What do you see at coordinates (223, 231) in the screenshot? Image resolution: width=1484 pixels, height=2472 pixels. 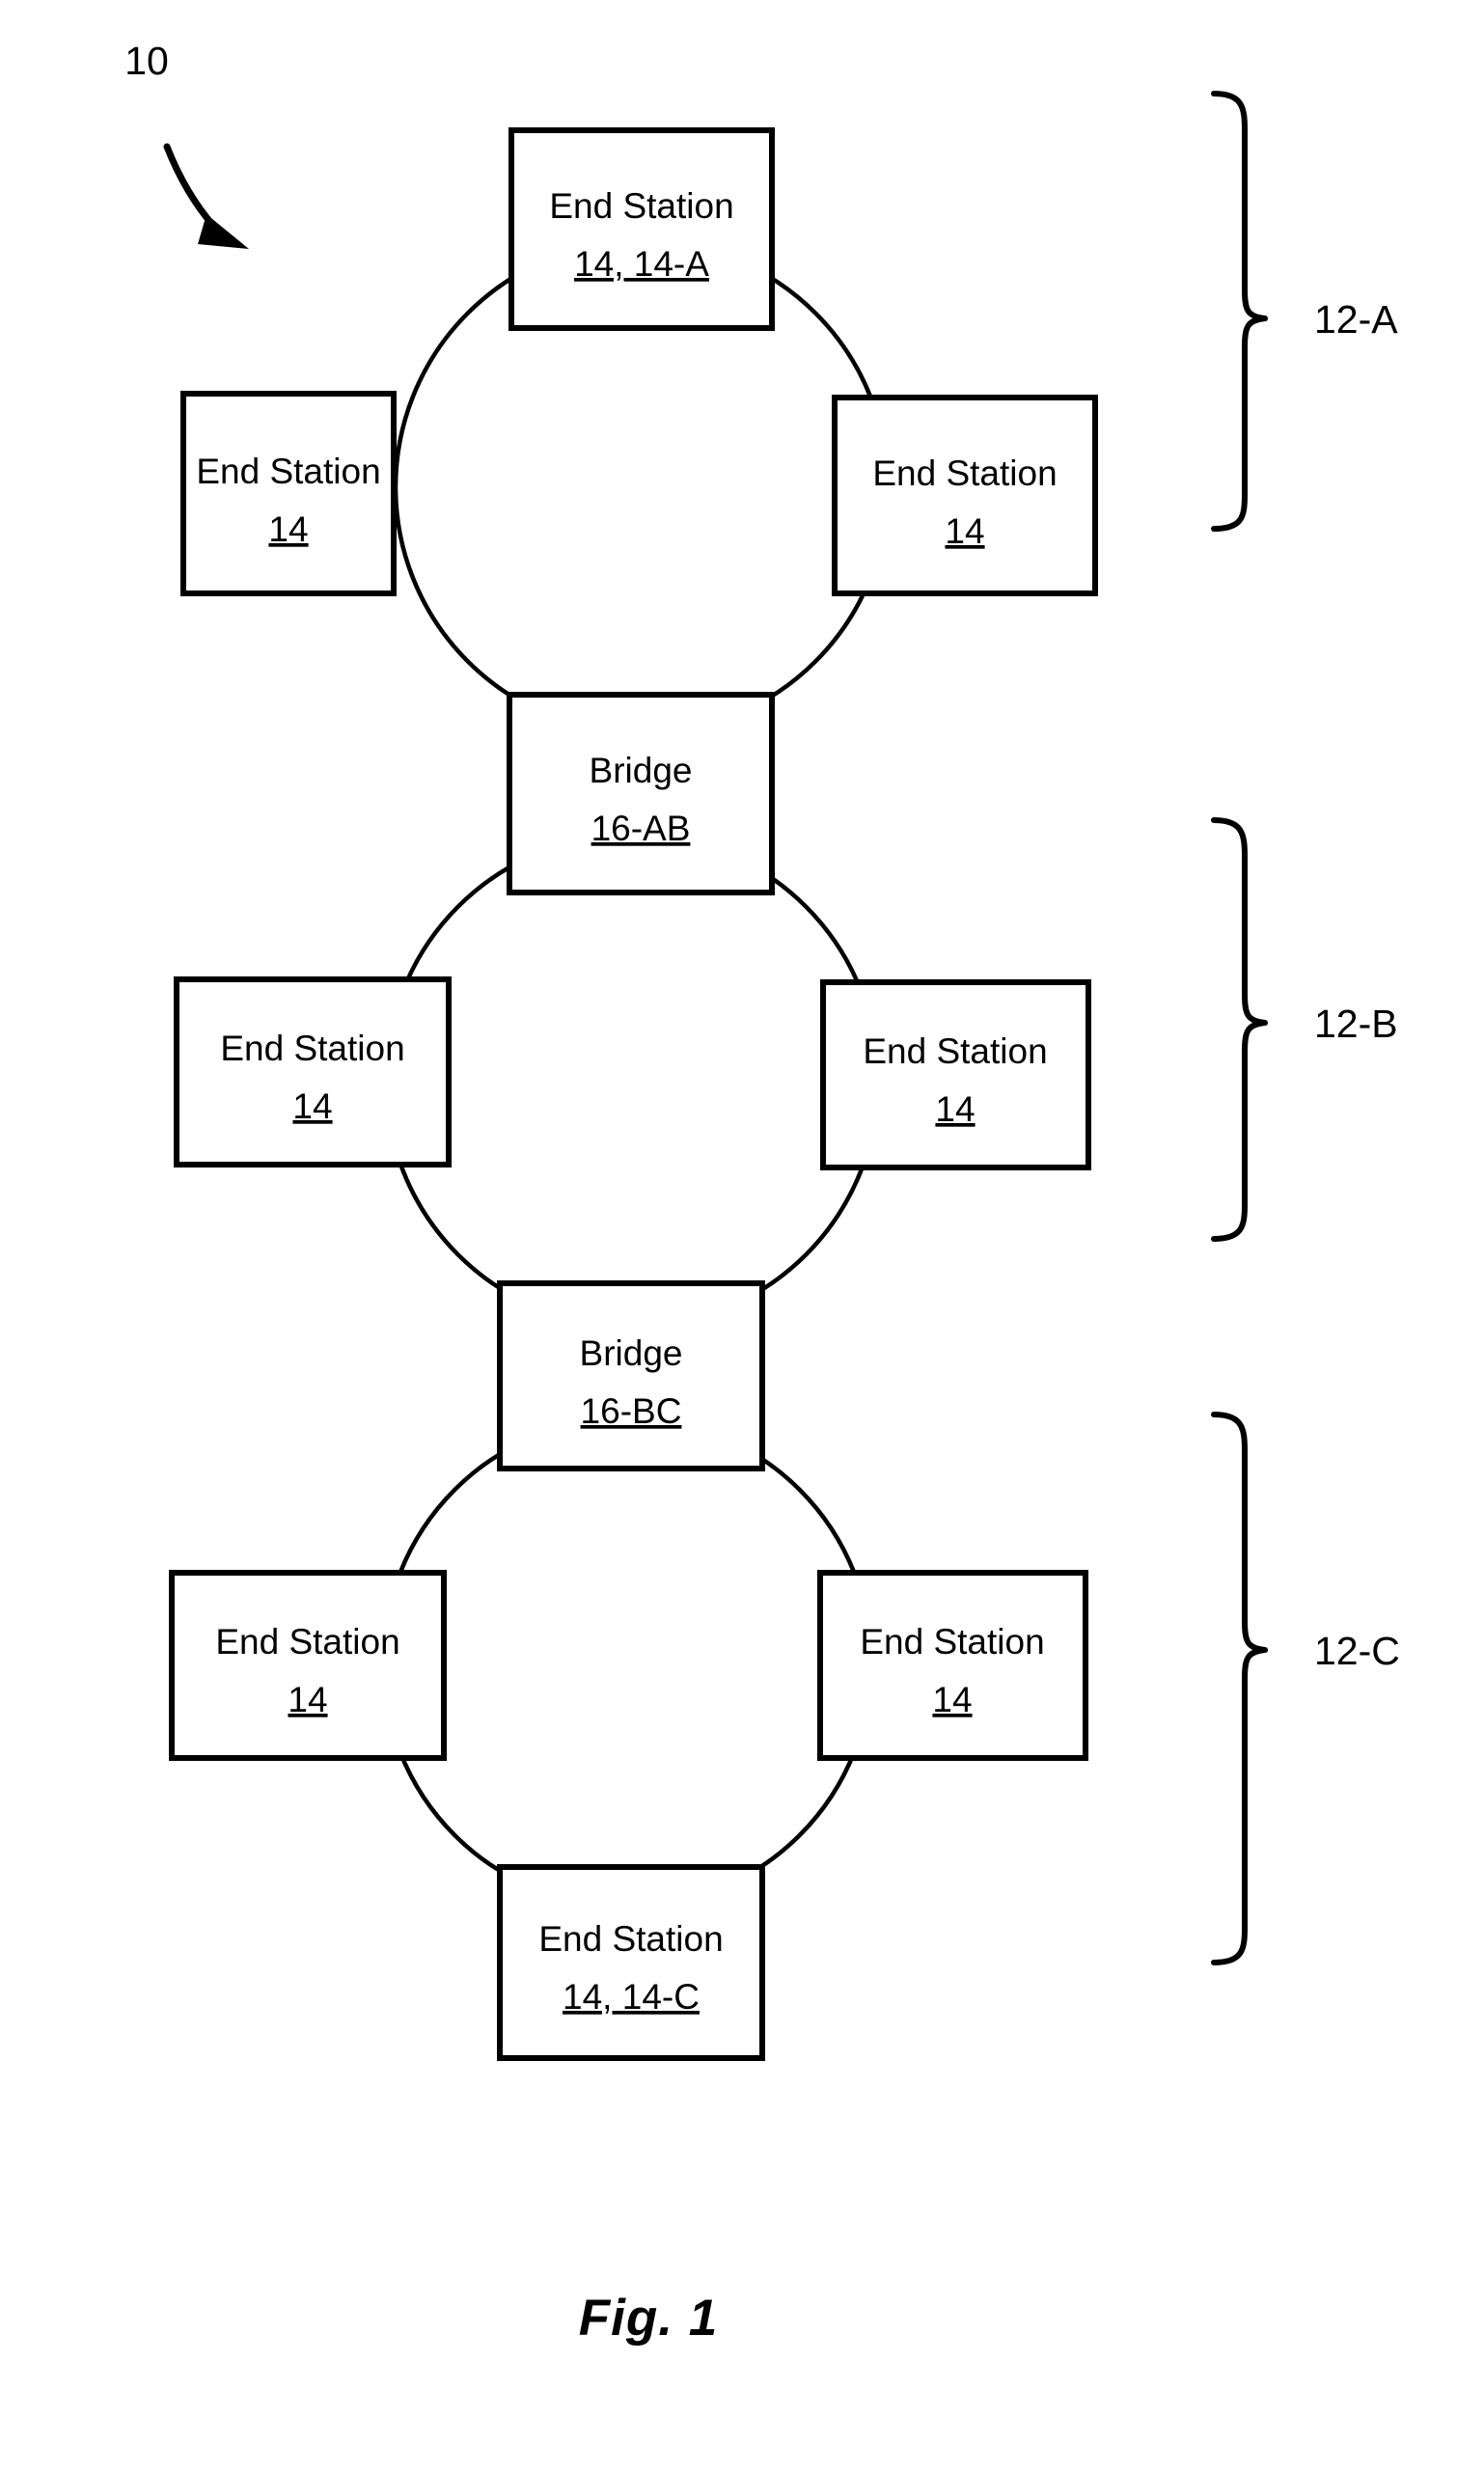 I see `callout-arrow-head` at bounding box center [223, 231].